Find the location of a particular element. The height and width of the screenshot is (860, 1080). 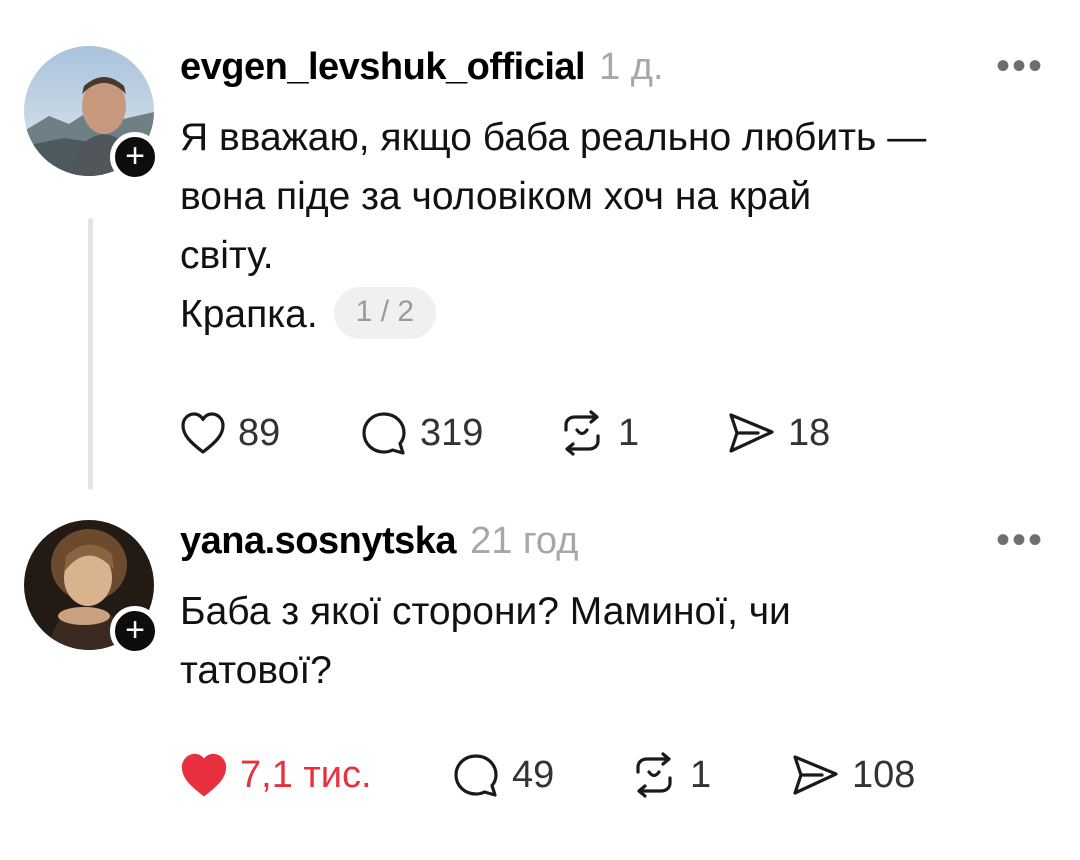

post-text-line: Баба з якої сторони? Маминої, чи is located at coordinates (485, 611).